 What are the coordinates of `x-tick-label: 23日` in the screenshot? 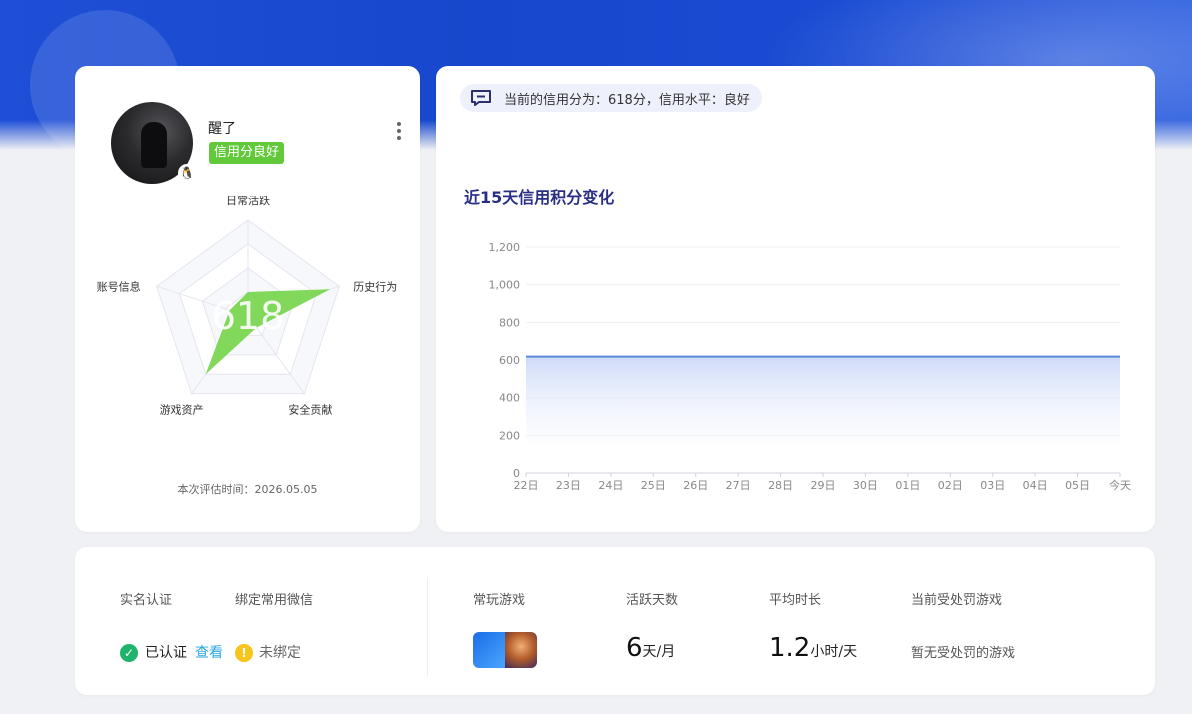 It's located at (568, 485).